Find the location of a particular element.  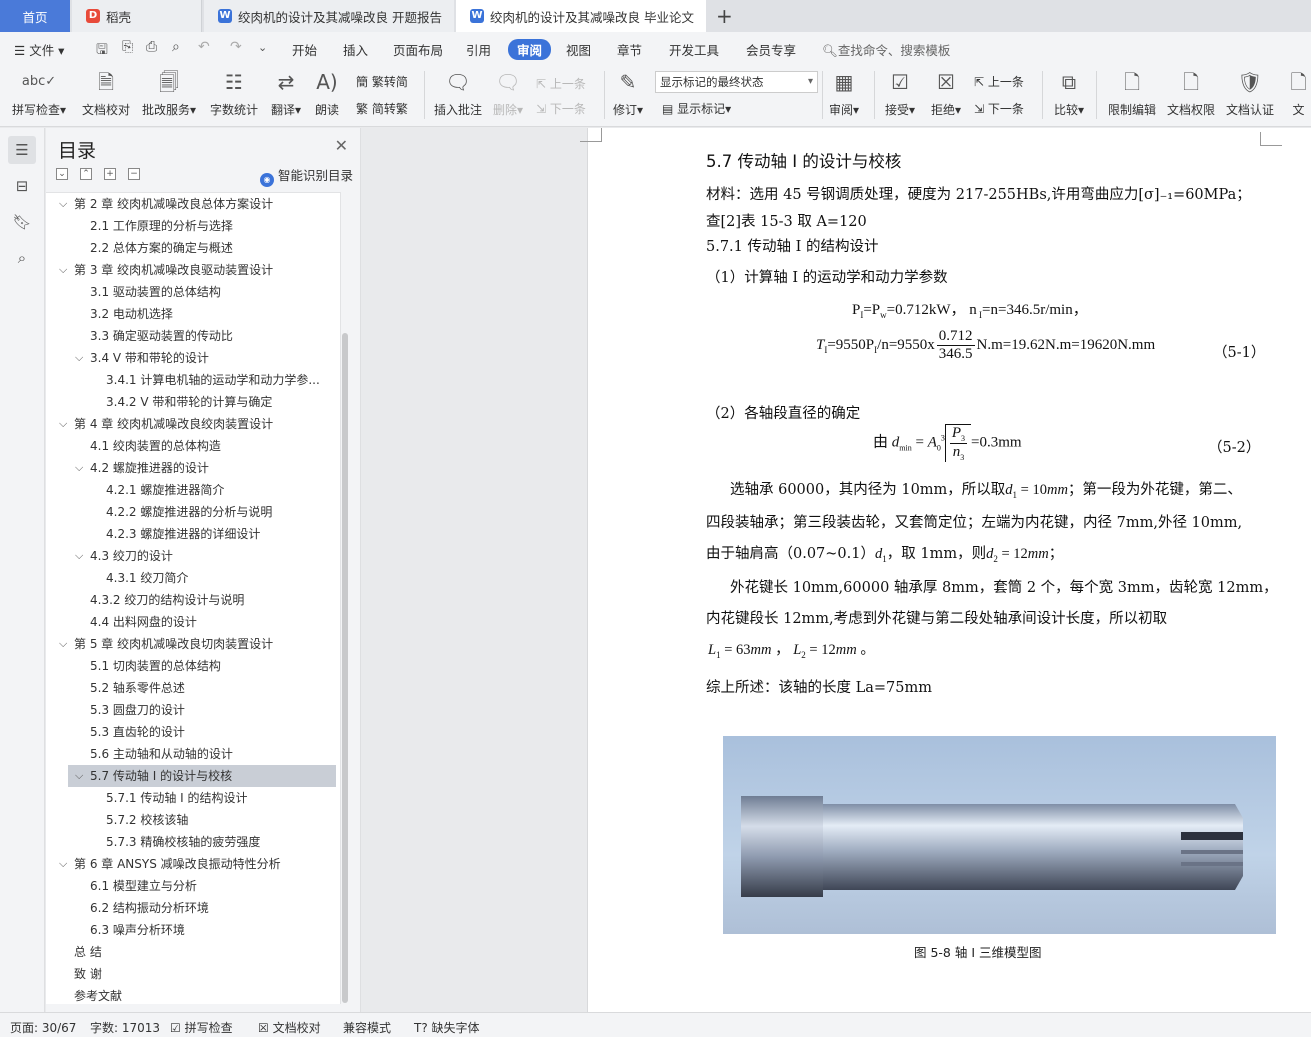

menu-insert: 插入 is located at coordinates (355, 49).